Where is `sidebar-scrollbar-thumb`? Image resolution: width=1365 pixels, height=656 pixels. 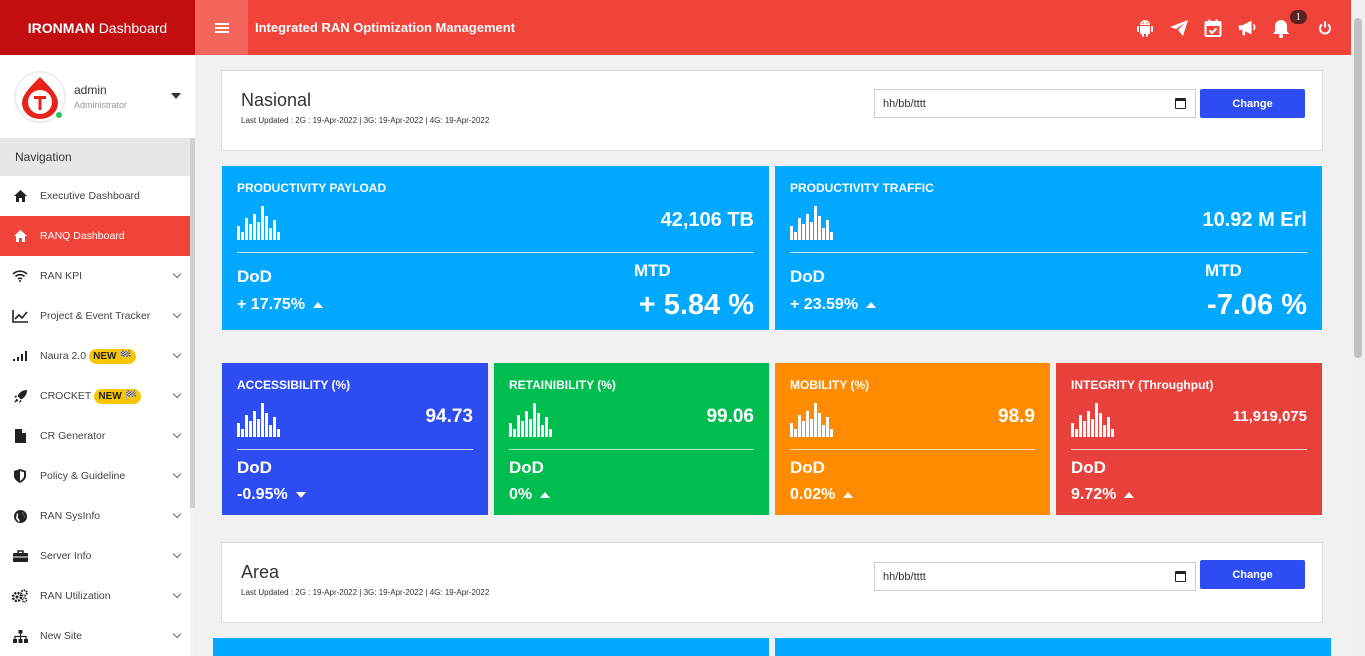 sidebar-scrollbar-thumb is located at coordinates (192, 323).